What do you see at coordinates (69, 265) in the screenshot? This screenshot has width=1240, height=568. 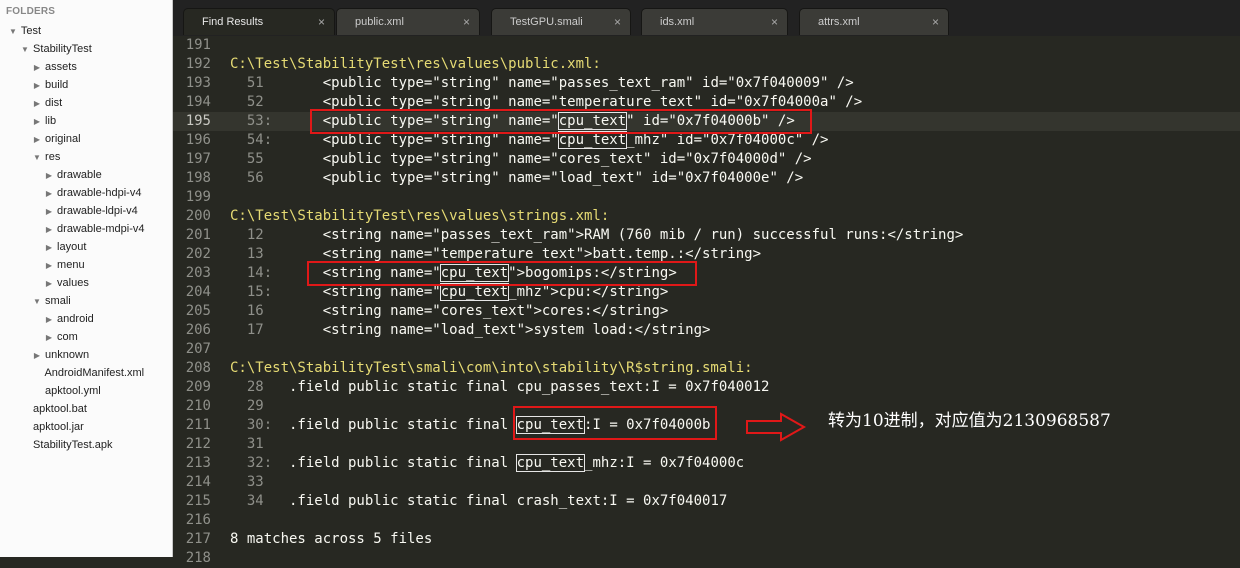 I see `tree-item-label: menu` at bounding box center [69, 265].